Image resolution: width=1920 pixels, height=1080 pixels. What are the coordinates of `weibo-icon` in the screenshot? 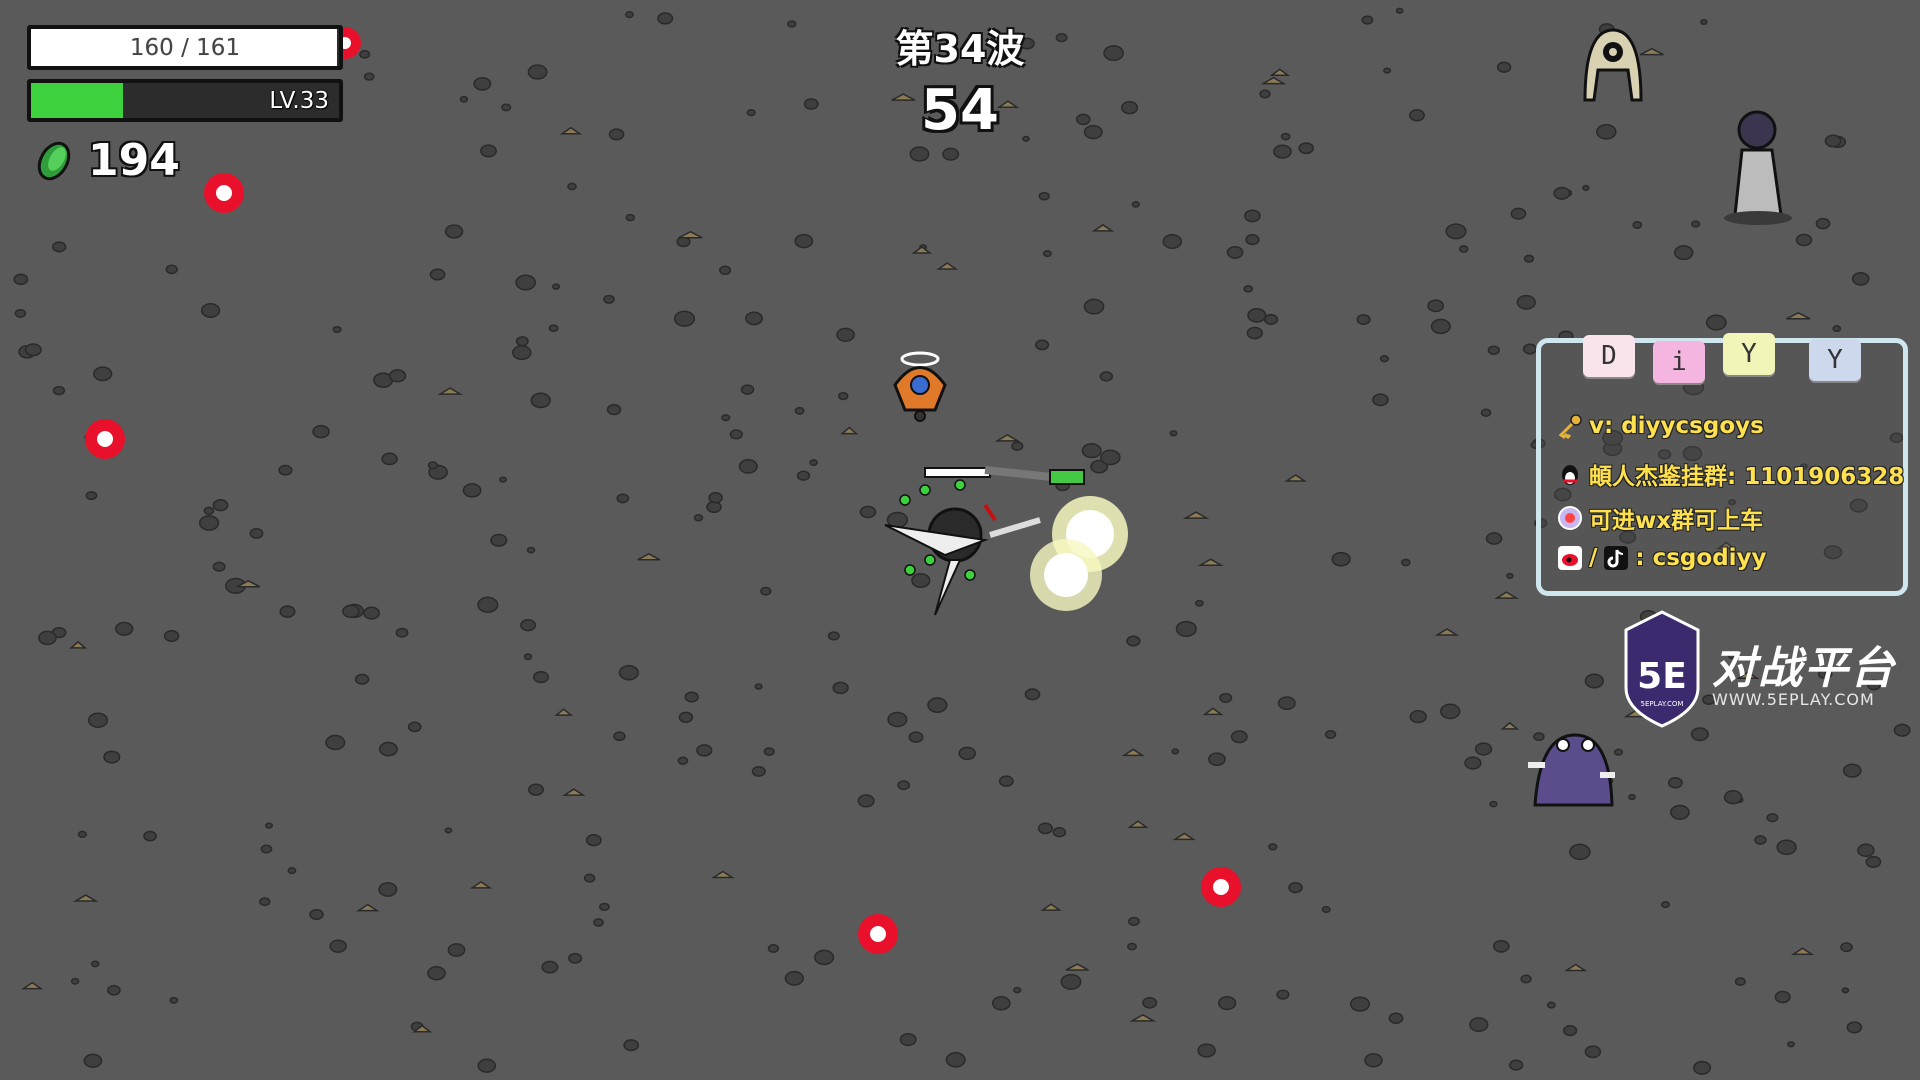 It's located at (1570, 558).